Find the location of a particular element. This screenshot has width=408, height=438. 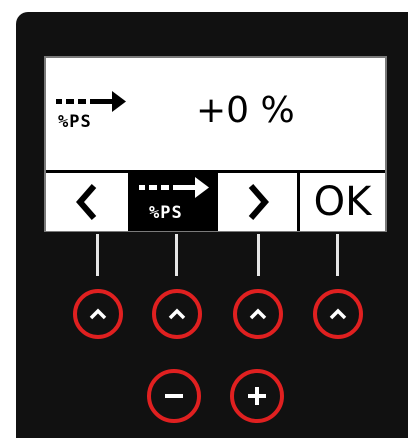

softkey-2-button is located at coordinates (177, 314).